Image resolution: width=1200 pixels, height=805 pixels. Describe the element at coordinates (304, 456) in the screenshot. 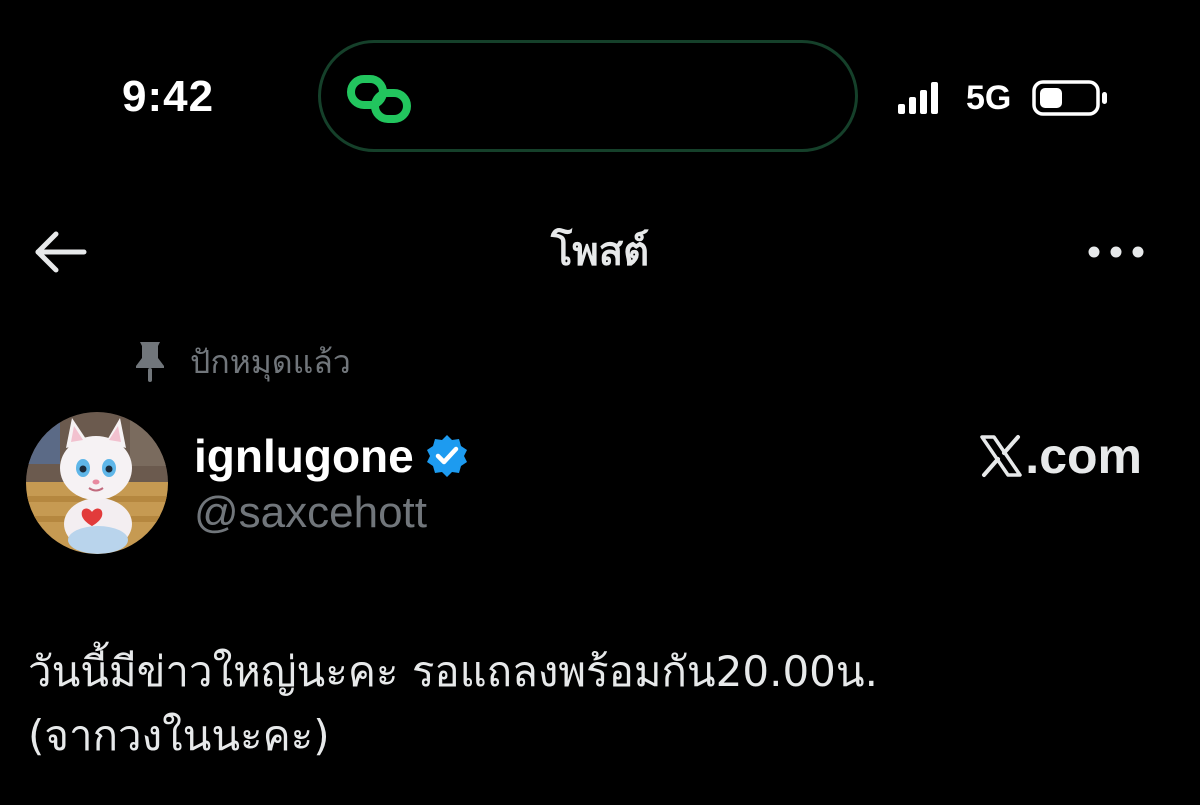

I see `author-display-name: ignlugone` at that location.